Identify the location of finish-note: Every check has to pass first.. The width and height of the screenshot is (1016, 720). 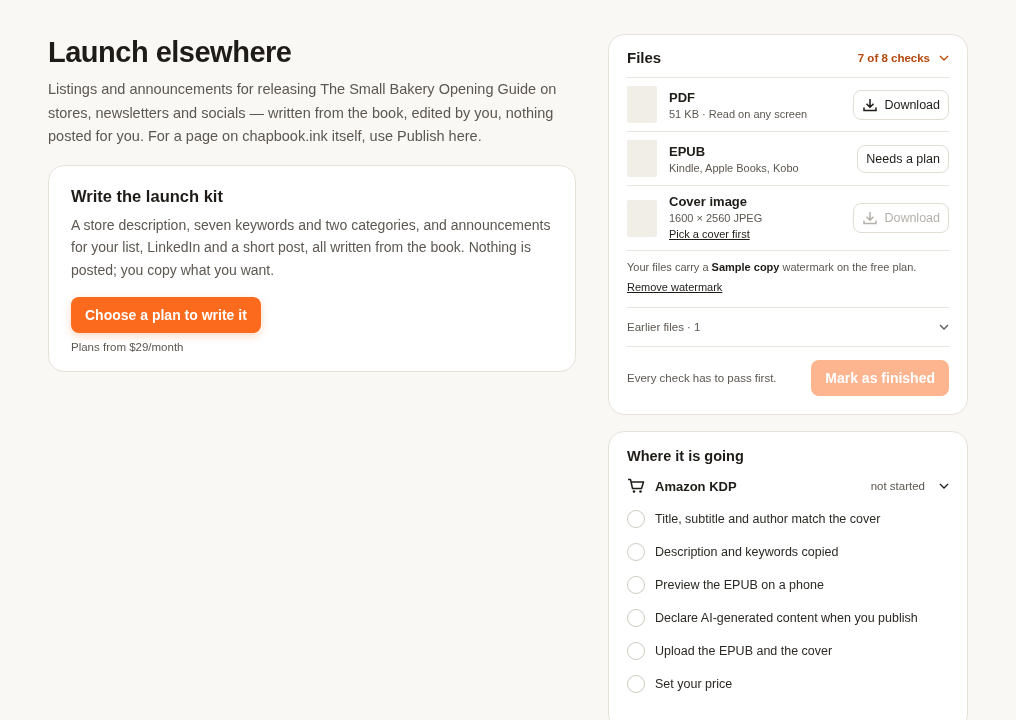
(702, 378).